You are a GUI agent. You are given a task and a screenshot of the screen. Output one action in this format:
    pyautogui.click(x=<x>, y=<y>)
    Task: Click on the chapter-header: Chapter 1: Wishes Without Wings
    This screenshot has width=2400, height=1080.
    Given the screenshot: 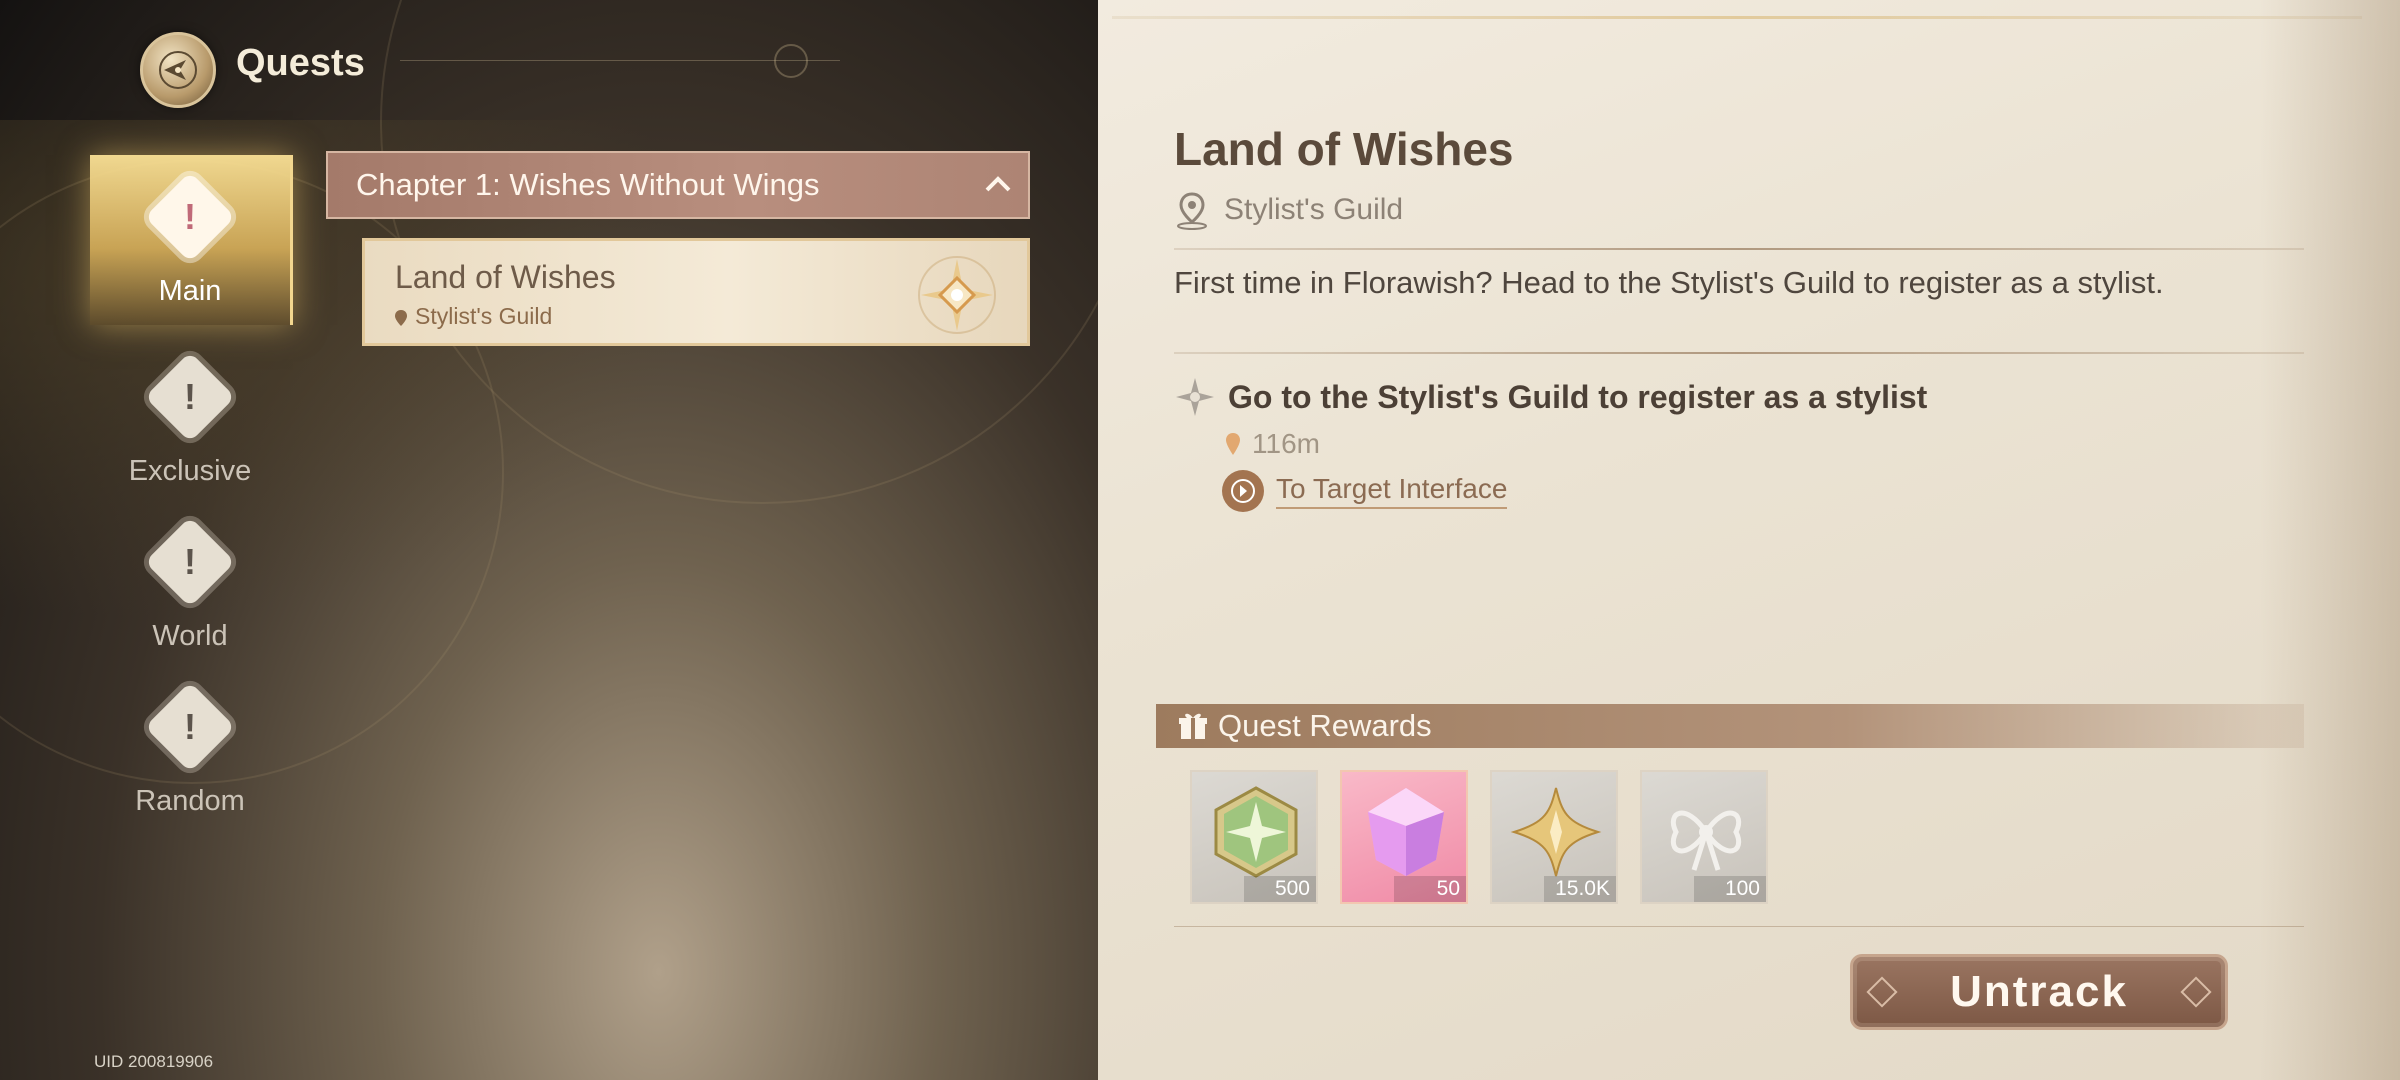 What is the action you would take?
    pyautogui.click(x=678, y=185)
    